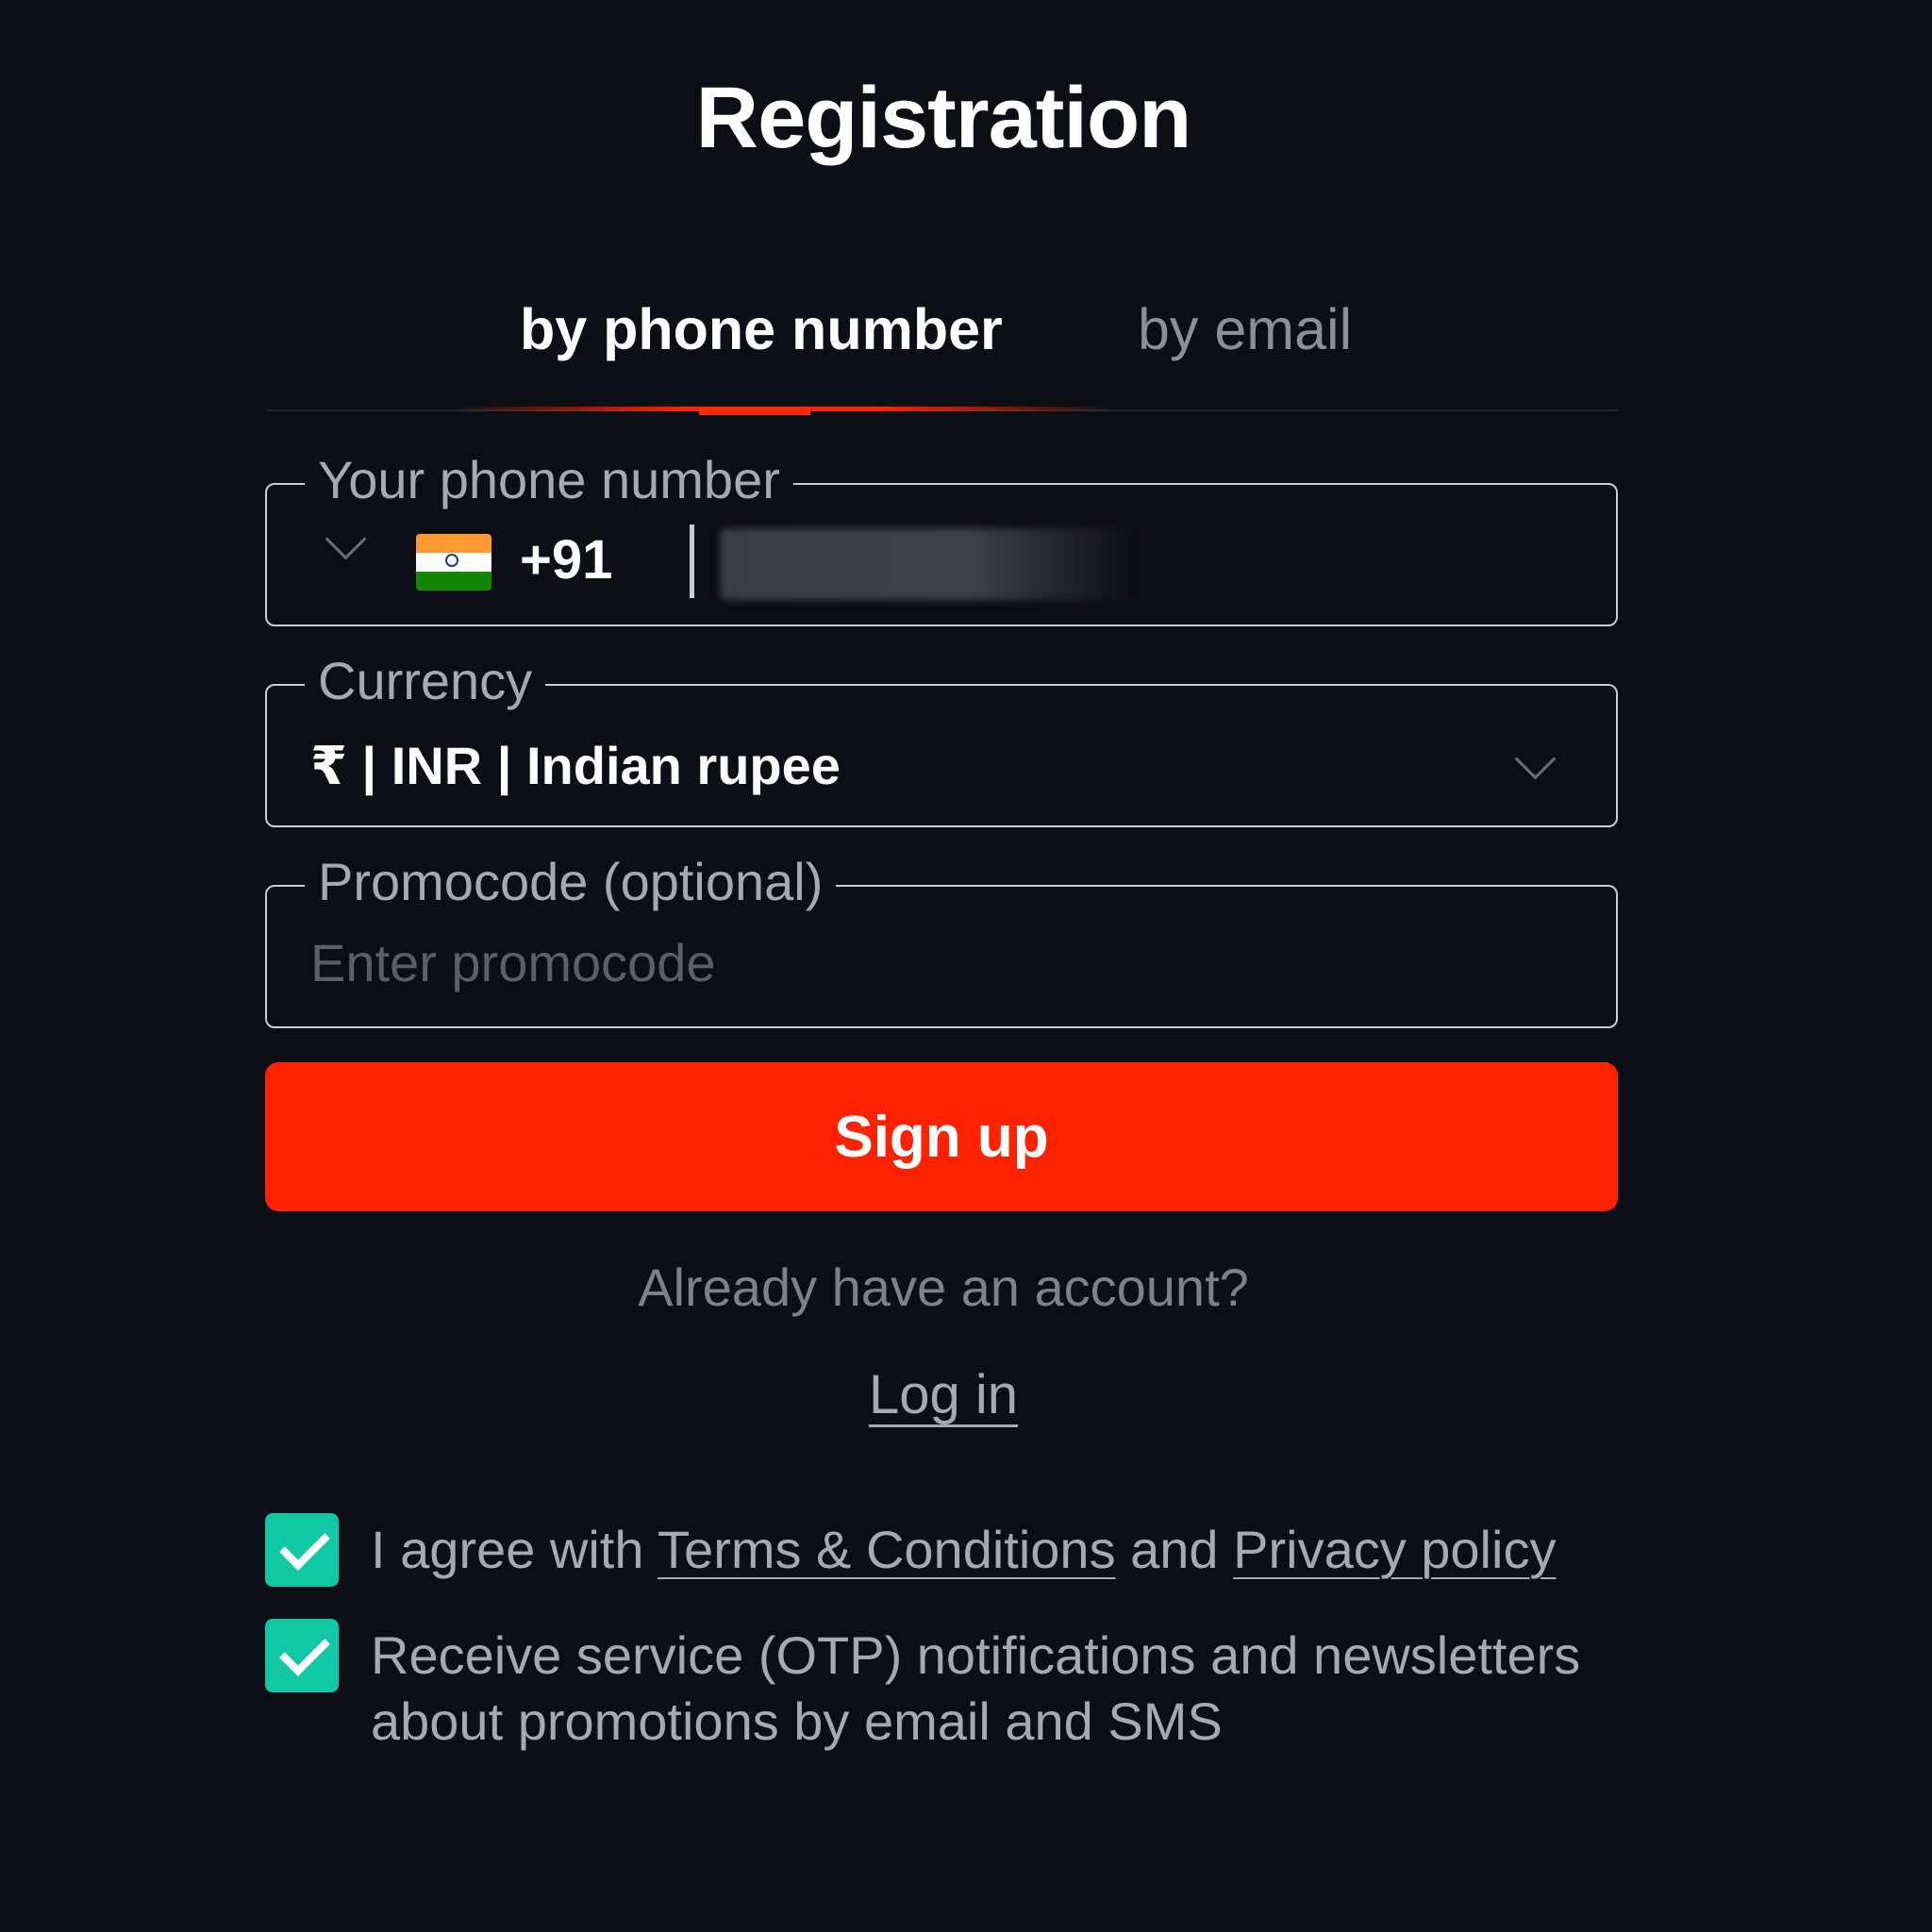 The width and height of the screenshot is (1932, 1932). What do you see at coordinates (346, 539) in the screenshot?
I see `country-chevron-down-icon` at bounding box center [346, 539].